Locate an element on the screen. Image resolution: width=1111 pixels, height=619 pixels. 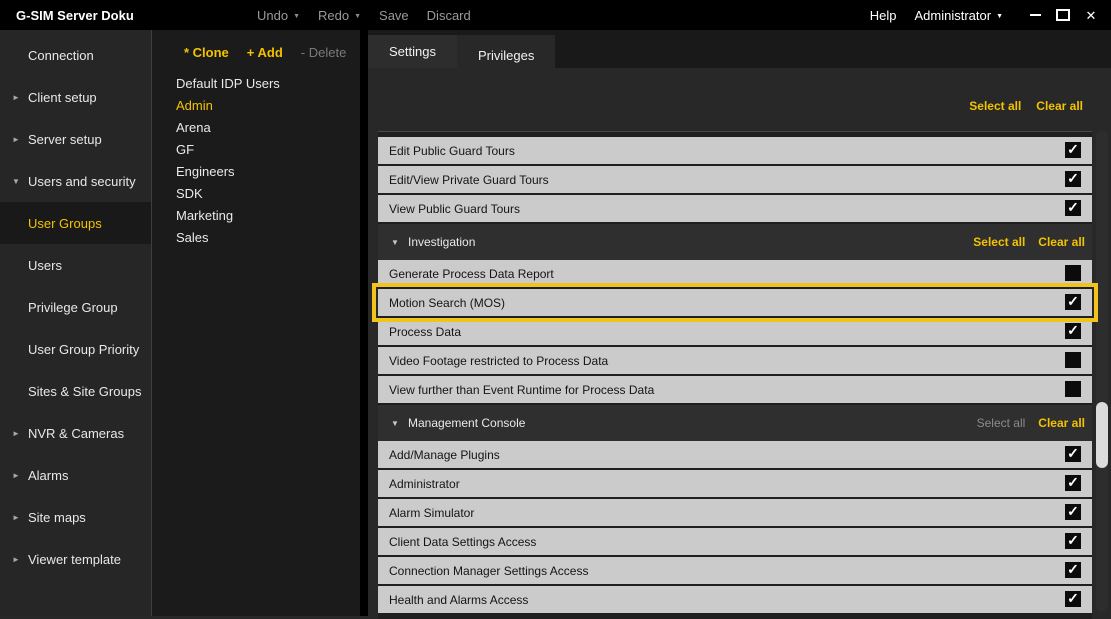
group-item-engineers: Engineers is located at coordinates (256, 172).